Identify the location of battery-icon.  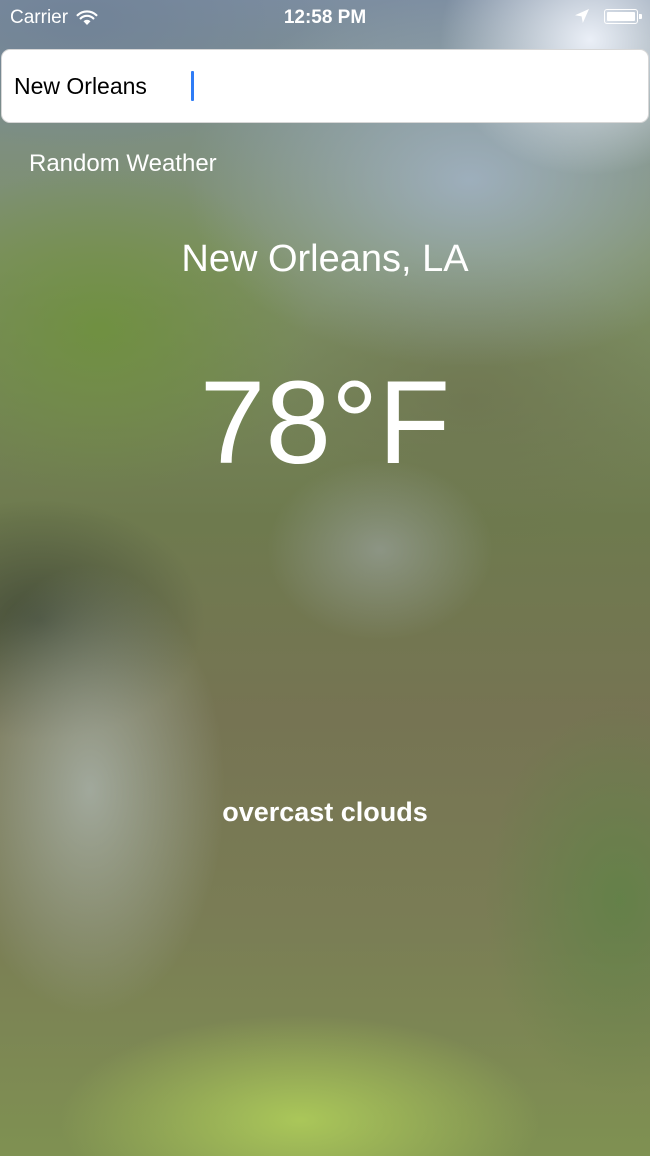
(623, 16).